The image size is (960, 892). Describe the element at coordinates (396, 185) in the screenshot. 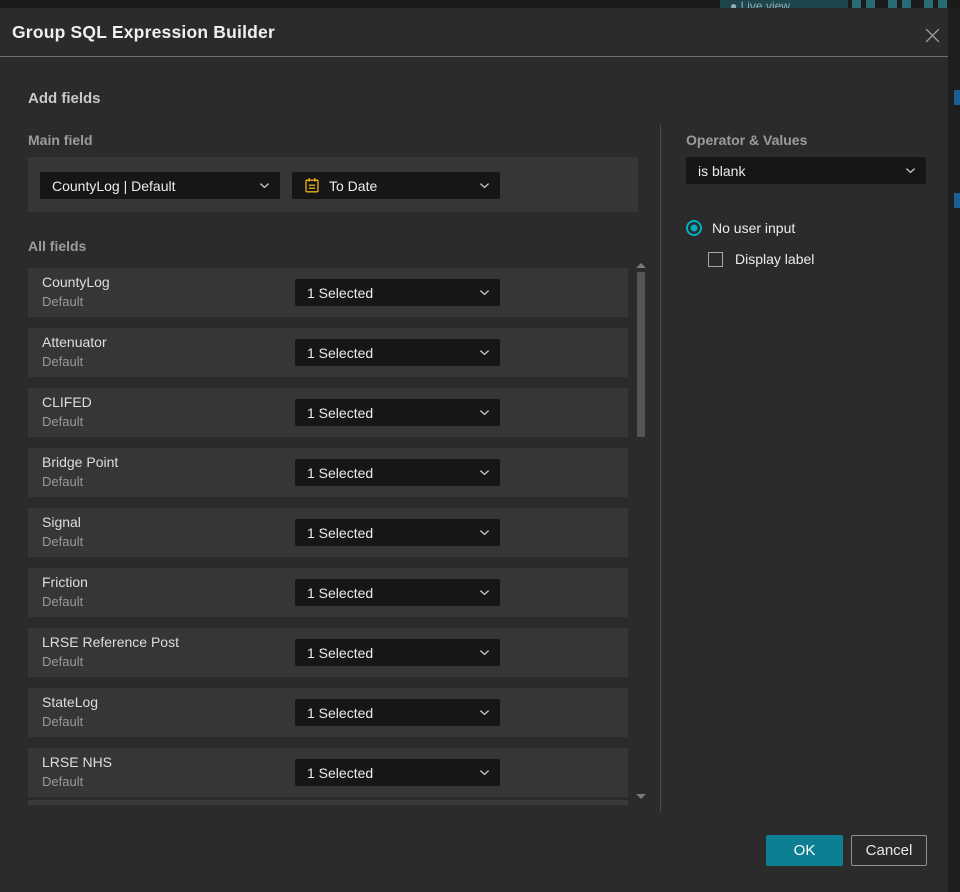

I see `main-attribute-dropdown: To Date` at that location.